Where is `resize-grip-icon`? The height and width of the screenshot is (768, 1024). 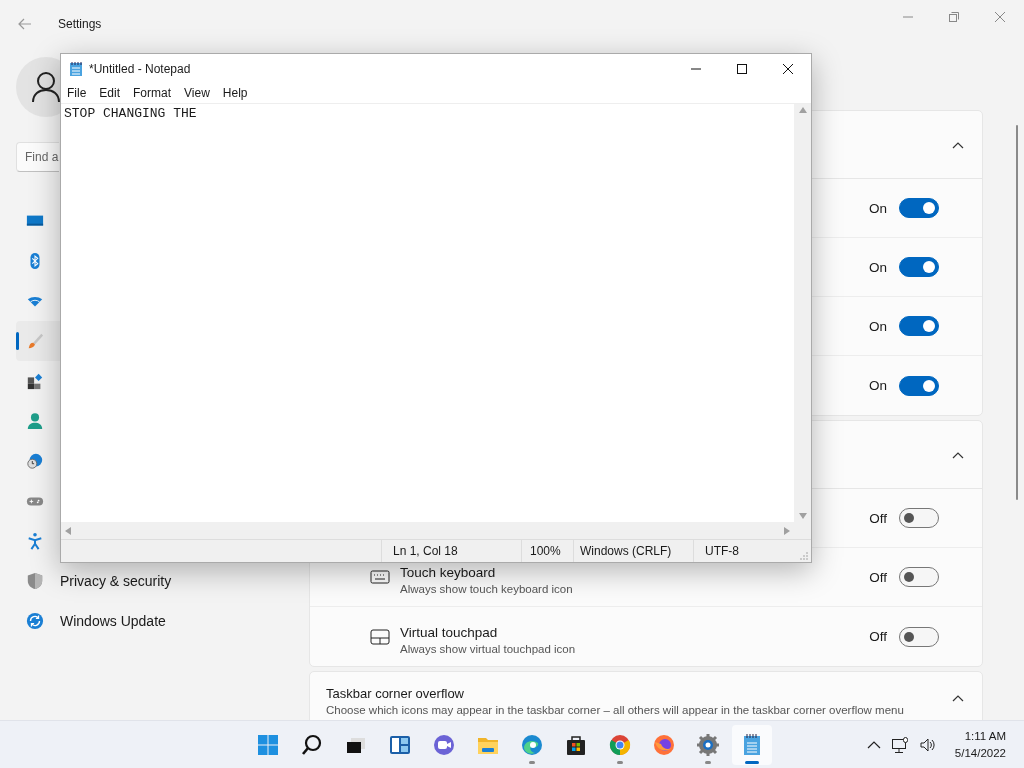 resize-grip-icon is located at coordinates (804, 556).